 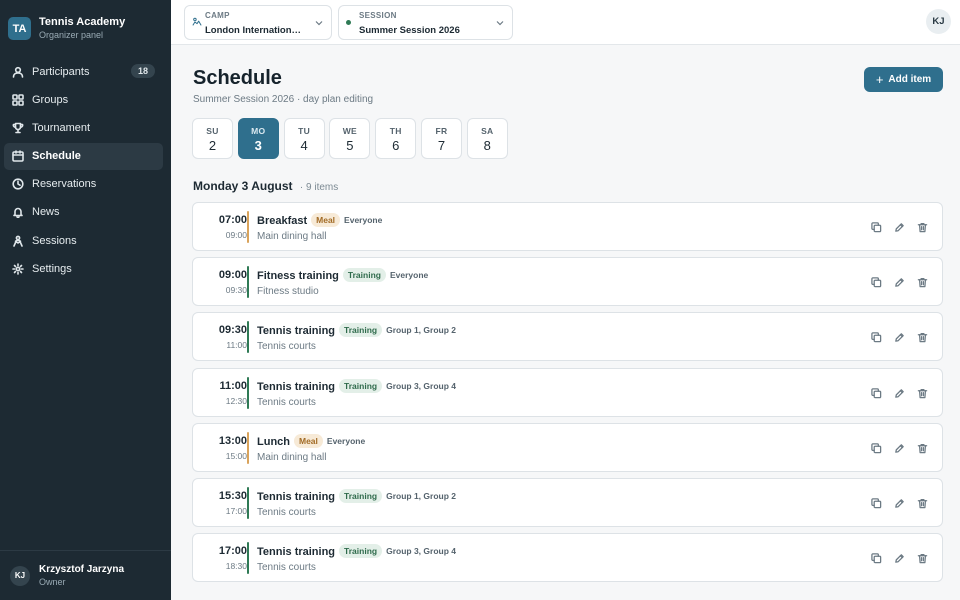 I want to click on audience: Group 1, Group 2, so click(x=421, y=330).